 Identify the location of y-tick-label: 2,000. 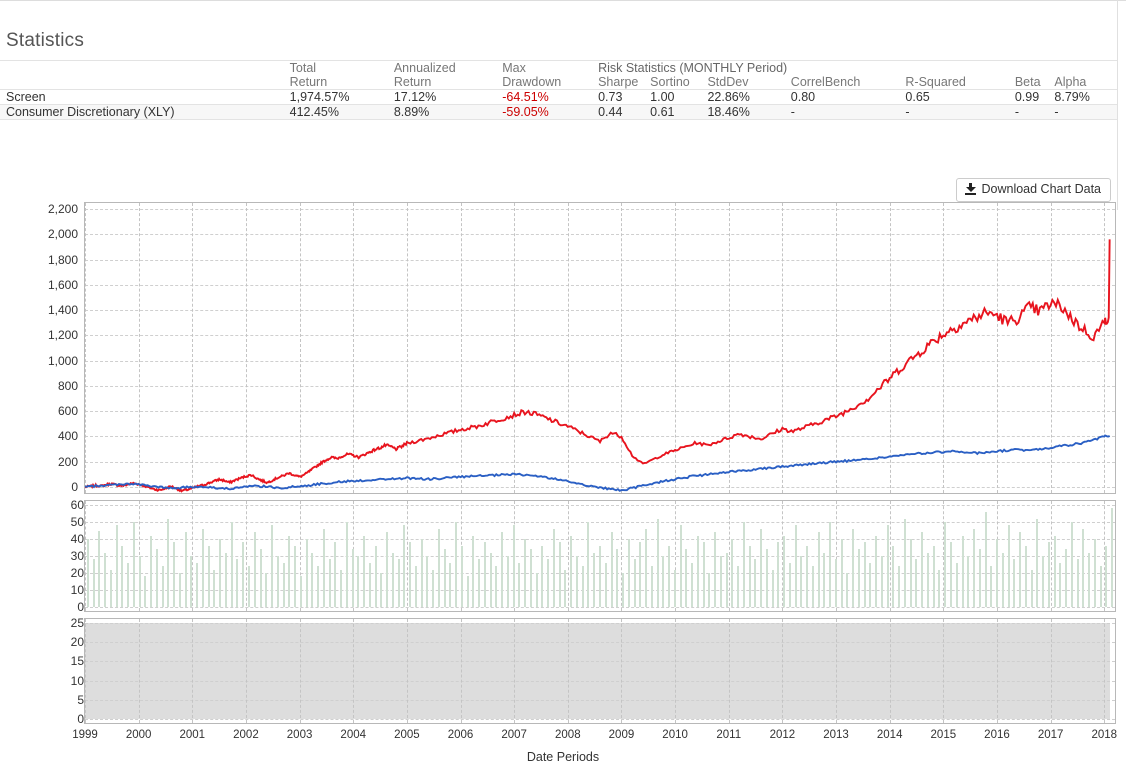
(62, 234).